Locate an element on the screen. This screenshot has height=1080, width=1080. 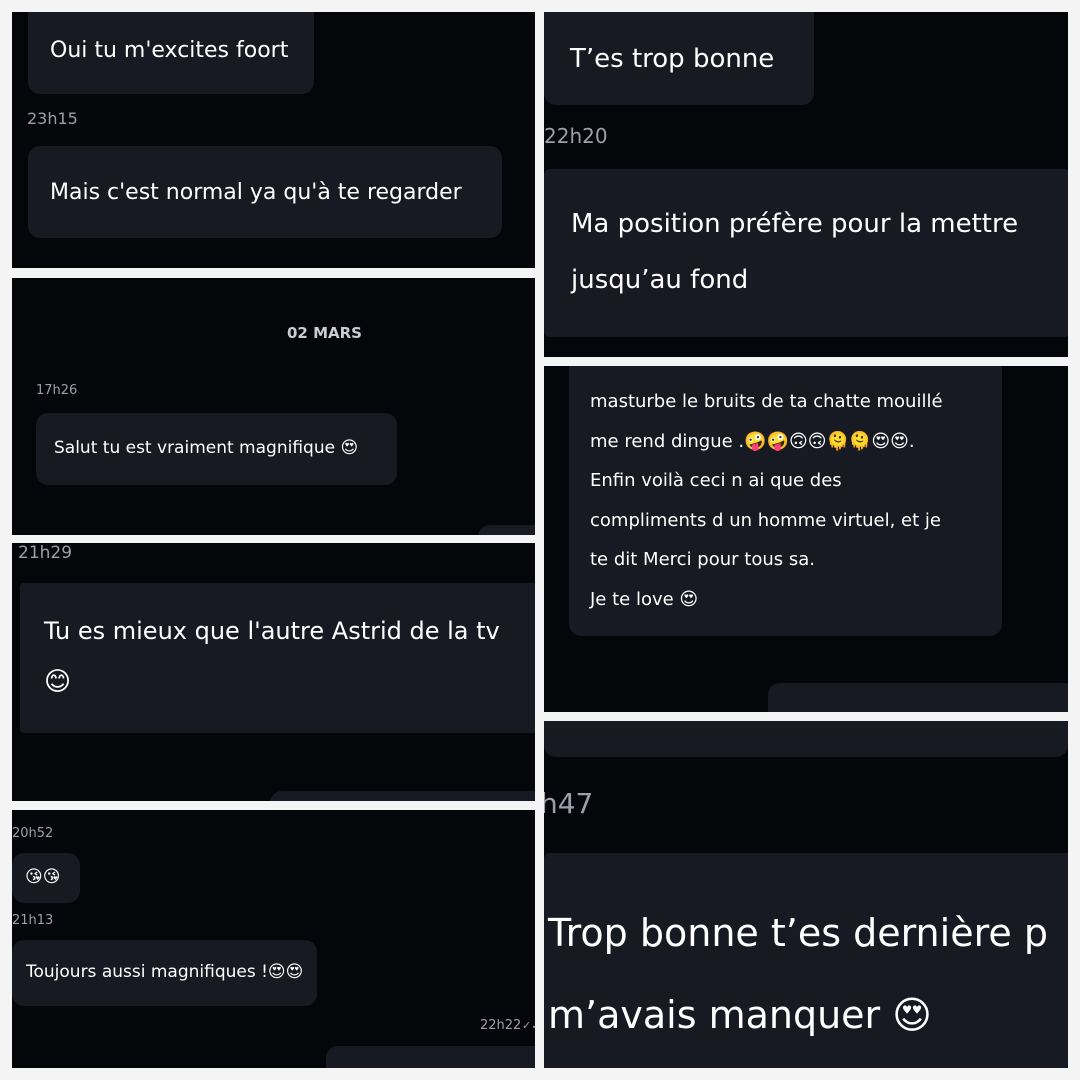
message-line: me rend dingue .🤪🤪🙃🙃🫠🫠😍😍. is located at coordinates (752, 441).